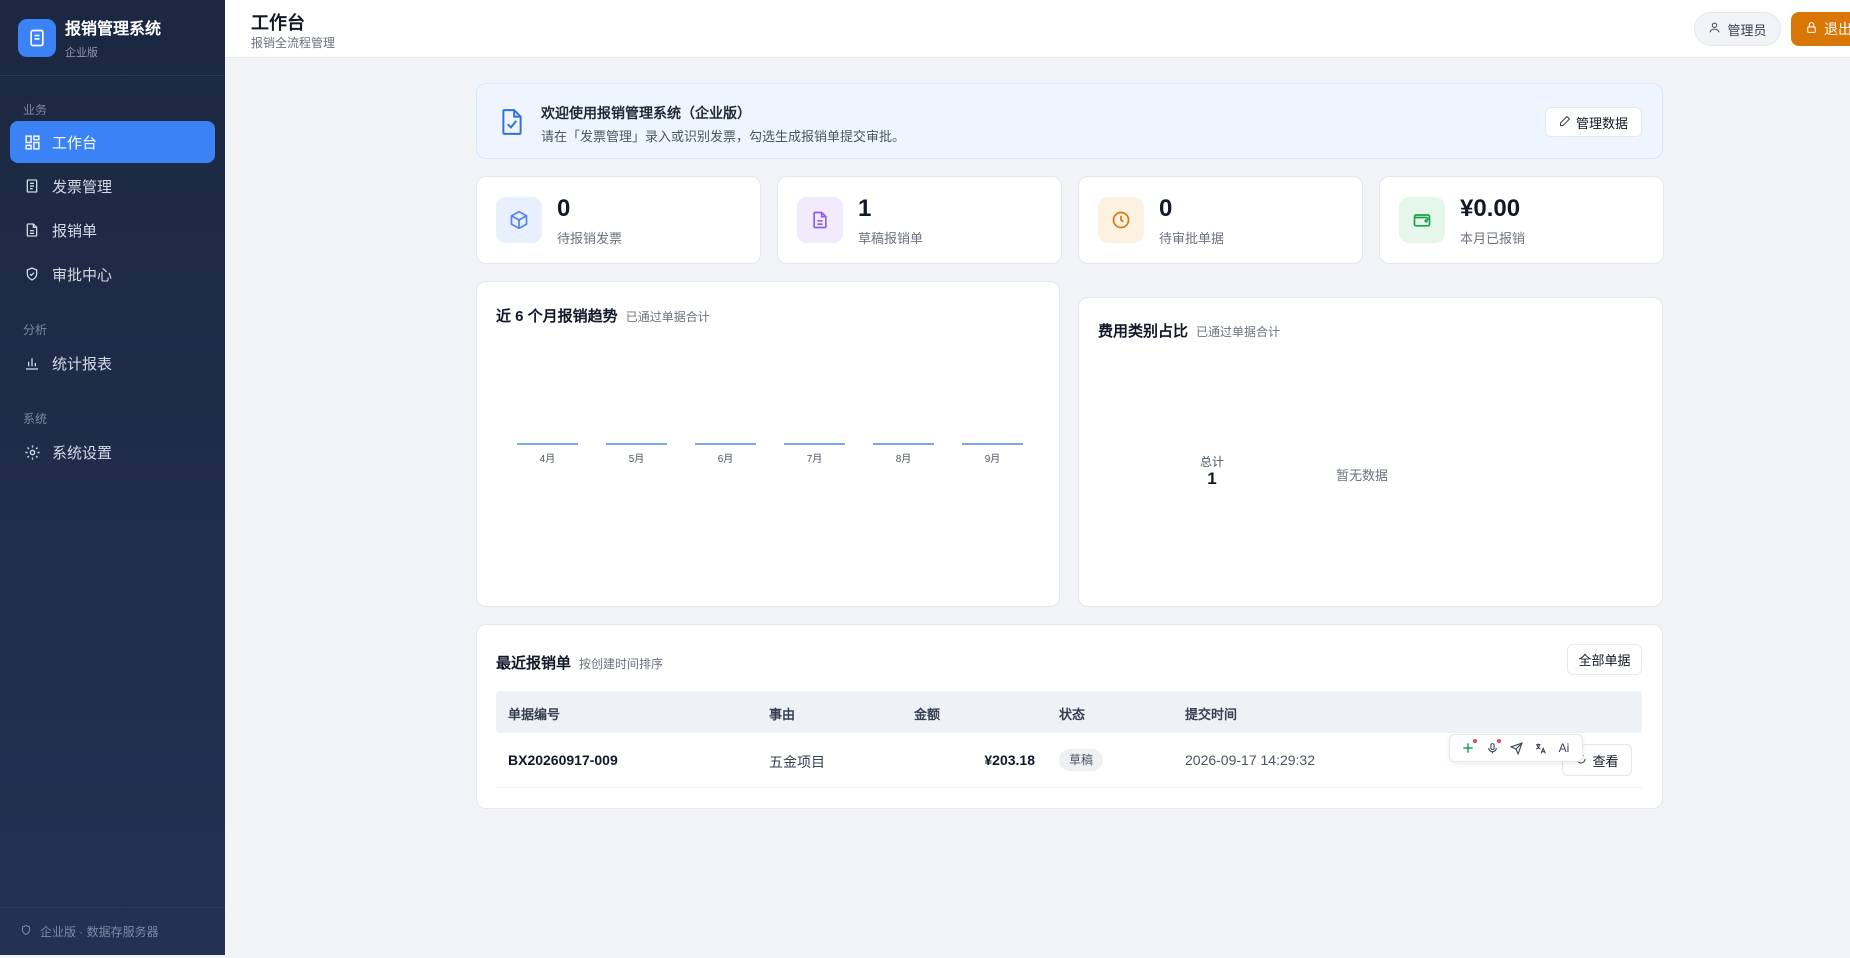  Describe the element at coordinates (1072, 714) in the screenshot. I see `column-header: 状态` at that location.